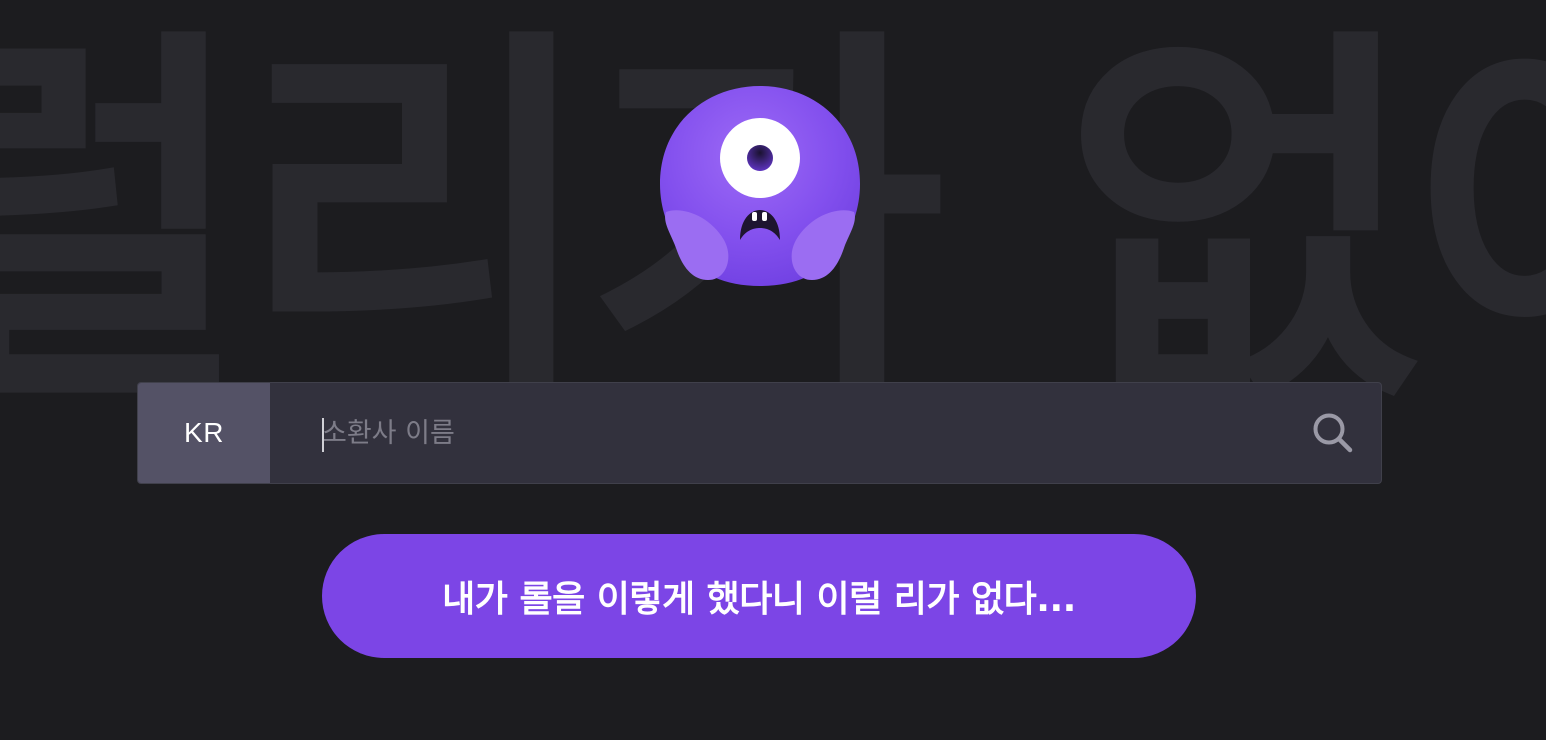 This screenshot has height=740, width=1546. Describe the element at coordinates (323, 435) in the screenshot. I see `text-caret` at that location.